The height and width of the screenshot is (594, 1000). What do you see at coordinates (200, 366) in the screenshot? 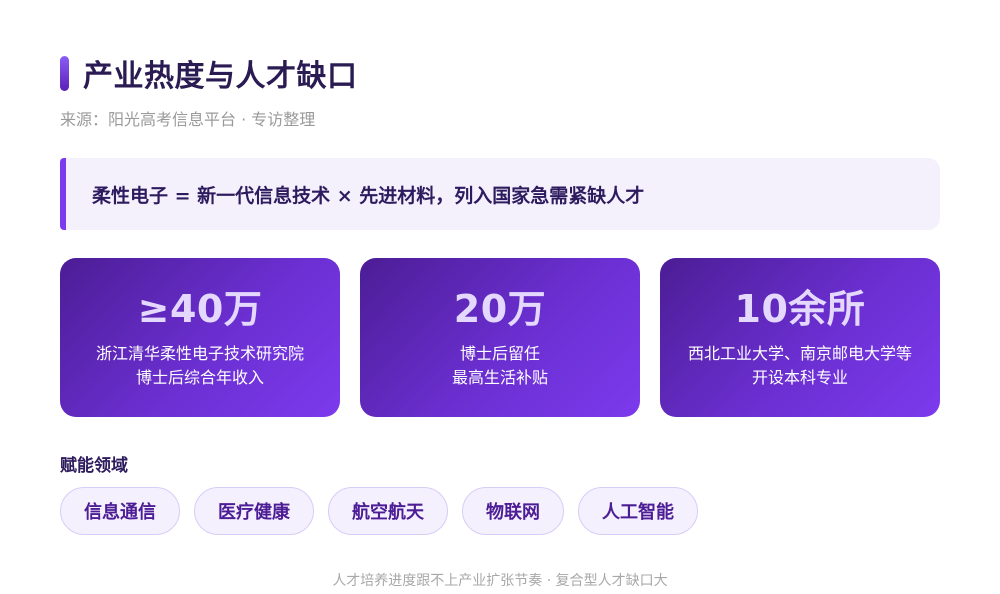
I see `stat-description: 浙江清华柔性电子技术研究院 博士后综合年收入` at bounding box center [200, 366].